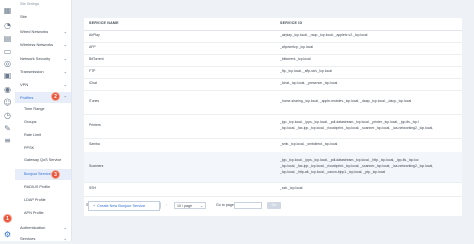 The height and width of the screenshot is (244, 474). Describe the element at coordinates (43, 148) in the screenshot. I see `sidebar-subitem-ppsk: PPSK` at that location.